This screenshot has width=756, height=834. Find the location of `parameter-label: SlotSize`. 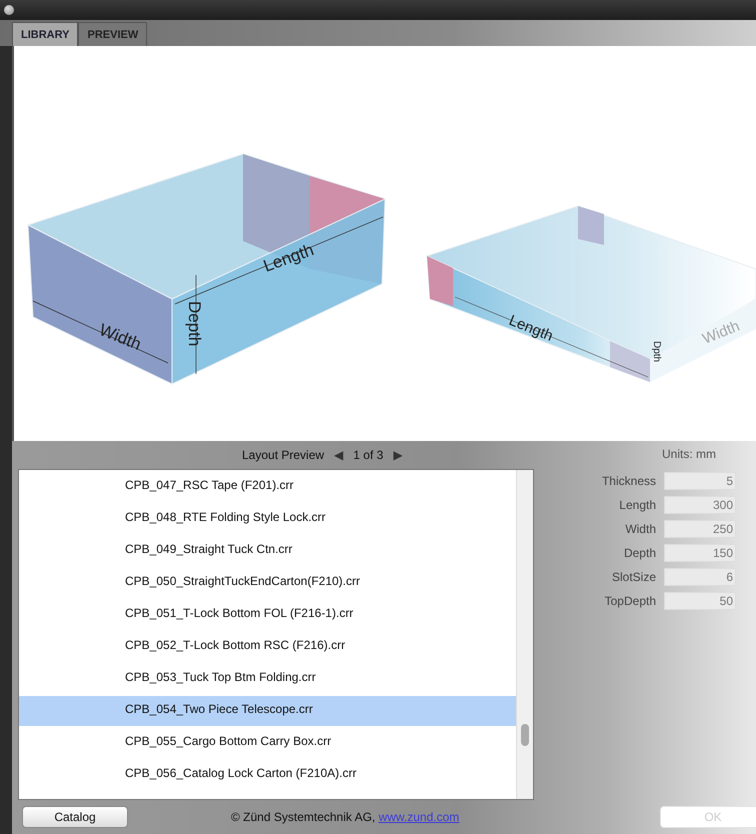

parameter-label: SlotSize is located at coordinates (634, 577).